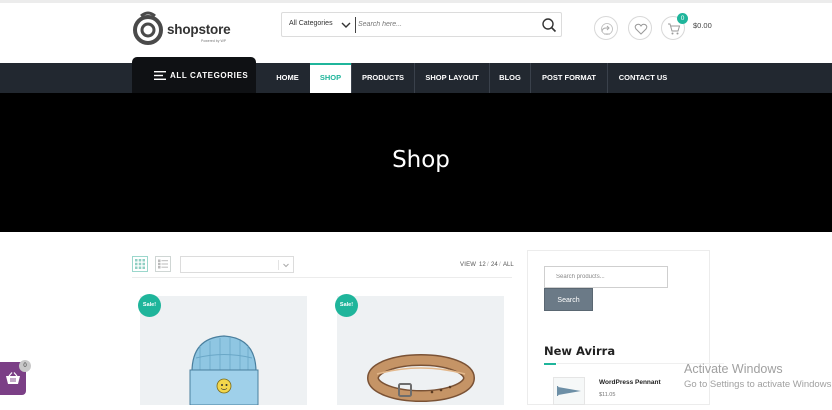 Image resolution: width=832 pixels, height=410 pixels. Describe the element at coordinates (451, 78) in the screenshot. I see `nav-item-shop-layout: SHOP LAYOUT` at that location.